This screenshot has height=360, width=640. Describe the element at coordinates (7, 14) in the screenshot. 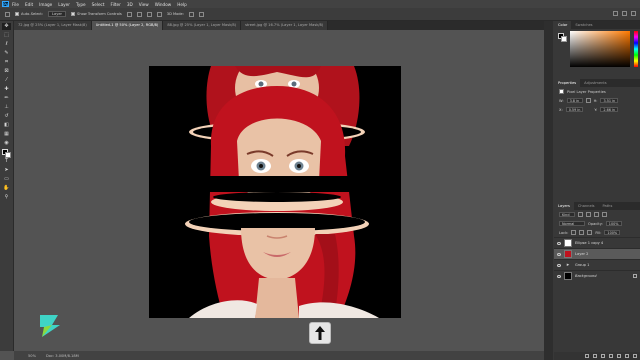

I see `move-tool-icon` at that location.